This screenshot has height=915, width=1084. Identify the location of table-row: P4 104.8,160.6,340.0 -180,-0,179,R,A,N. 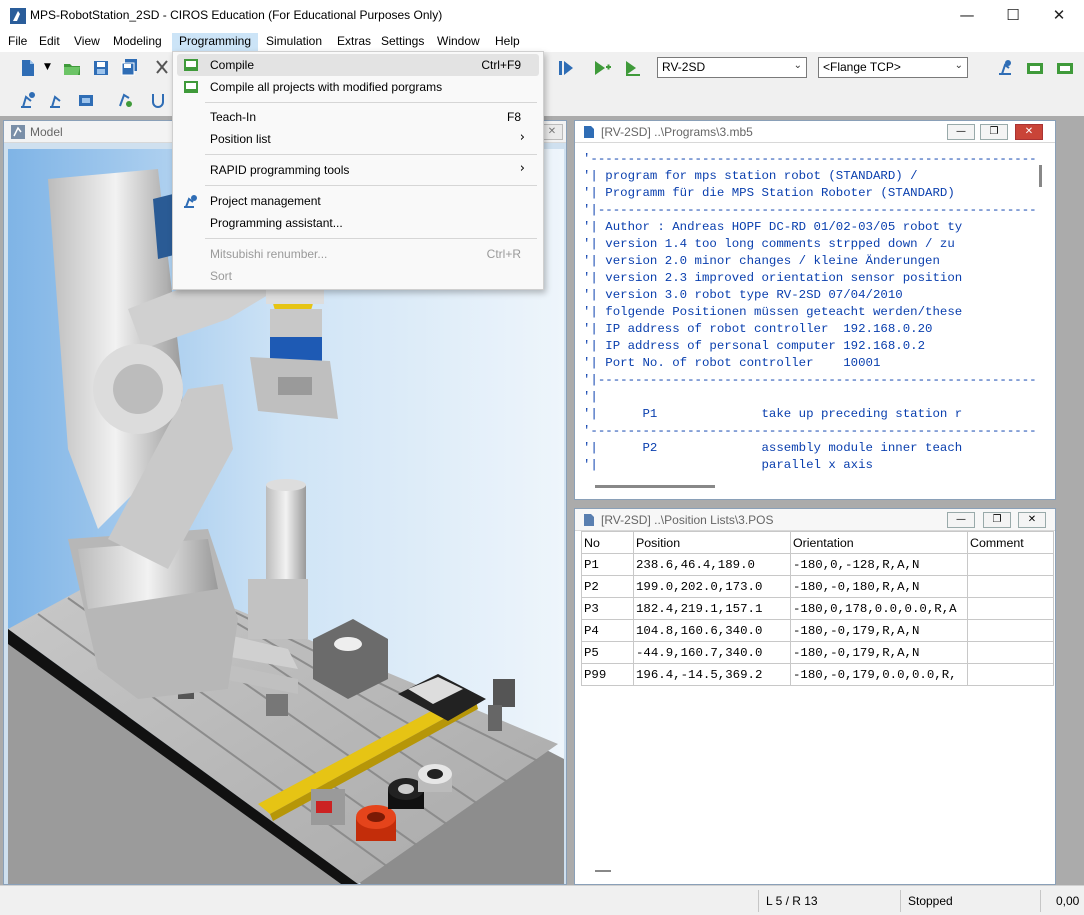
(817, 630).